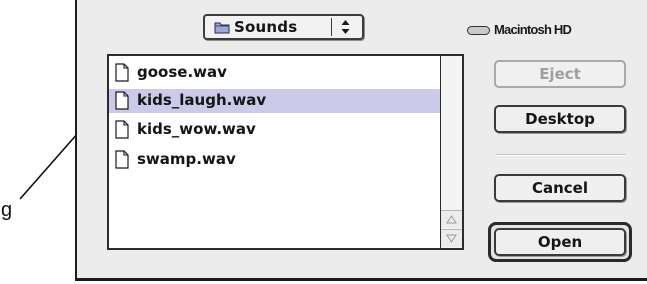 This screenshot has width=647, height=284. I want to click on folder-icon, so click(222, 28).